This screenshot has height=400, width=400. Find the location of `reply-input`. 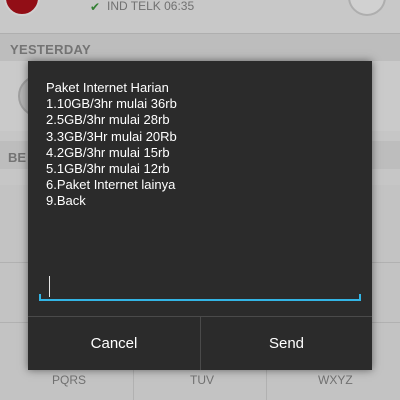

reply-input is located at coordinates (200, 285).